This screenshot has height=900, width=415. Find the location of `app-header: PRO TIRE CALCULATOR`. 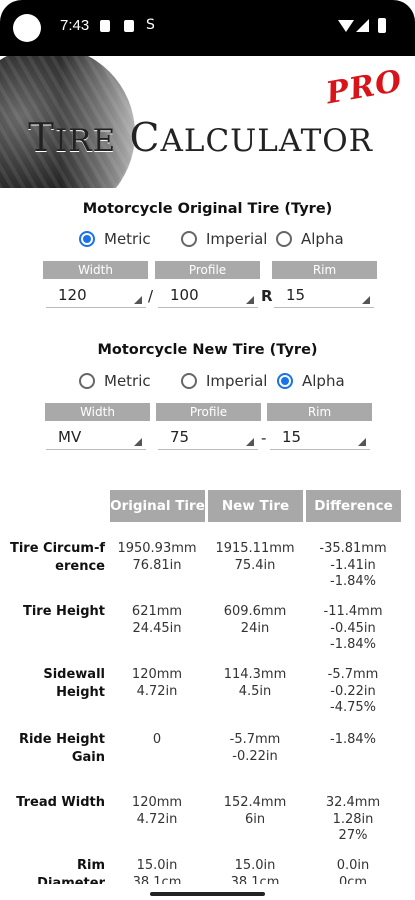

app-header: PRO TIRE CALCULATOR is located at coordinates (207, 122).